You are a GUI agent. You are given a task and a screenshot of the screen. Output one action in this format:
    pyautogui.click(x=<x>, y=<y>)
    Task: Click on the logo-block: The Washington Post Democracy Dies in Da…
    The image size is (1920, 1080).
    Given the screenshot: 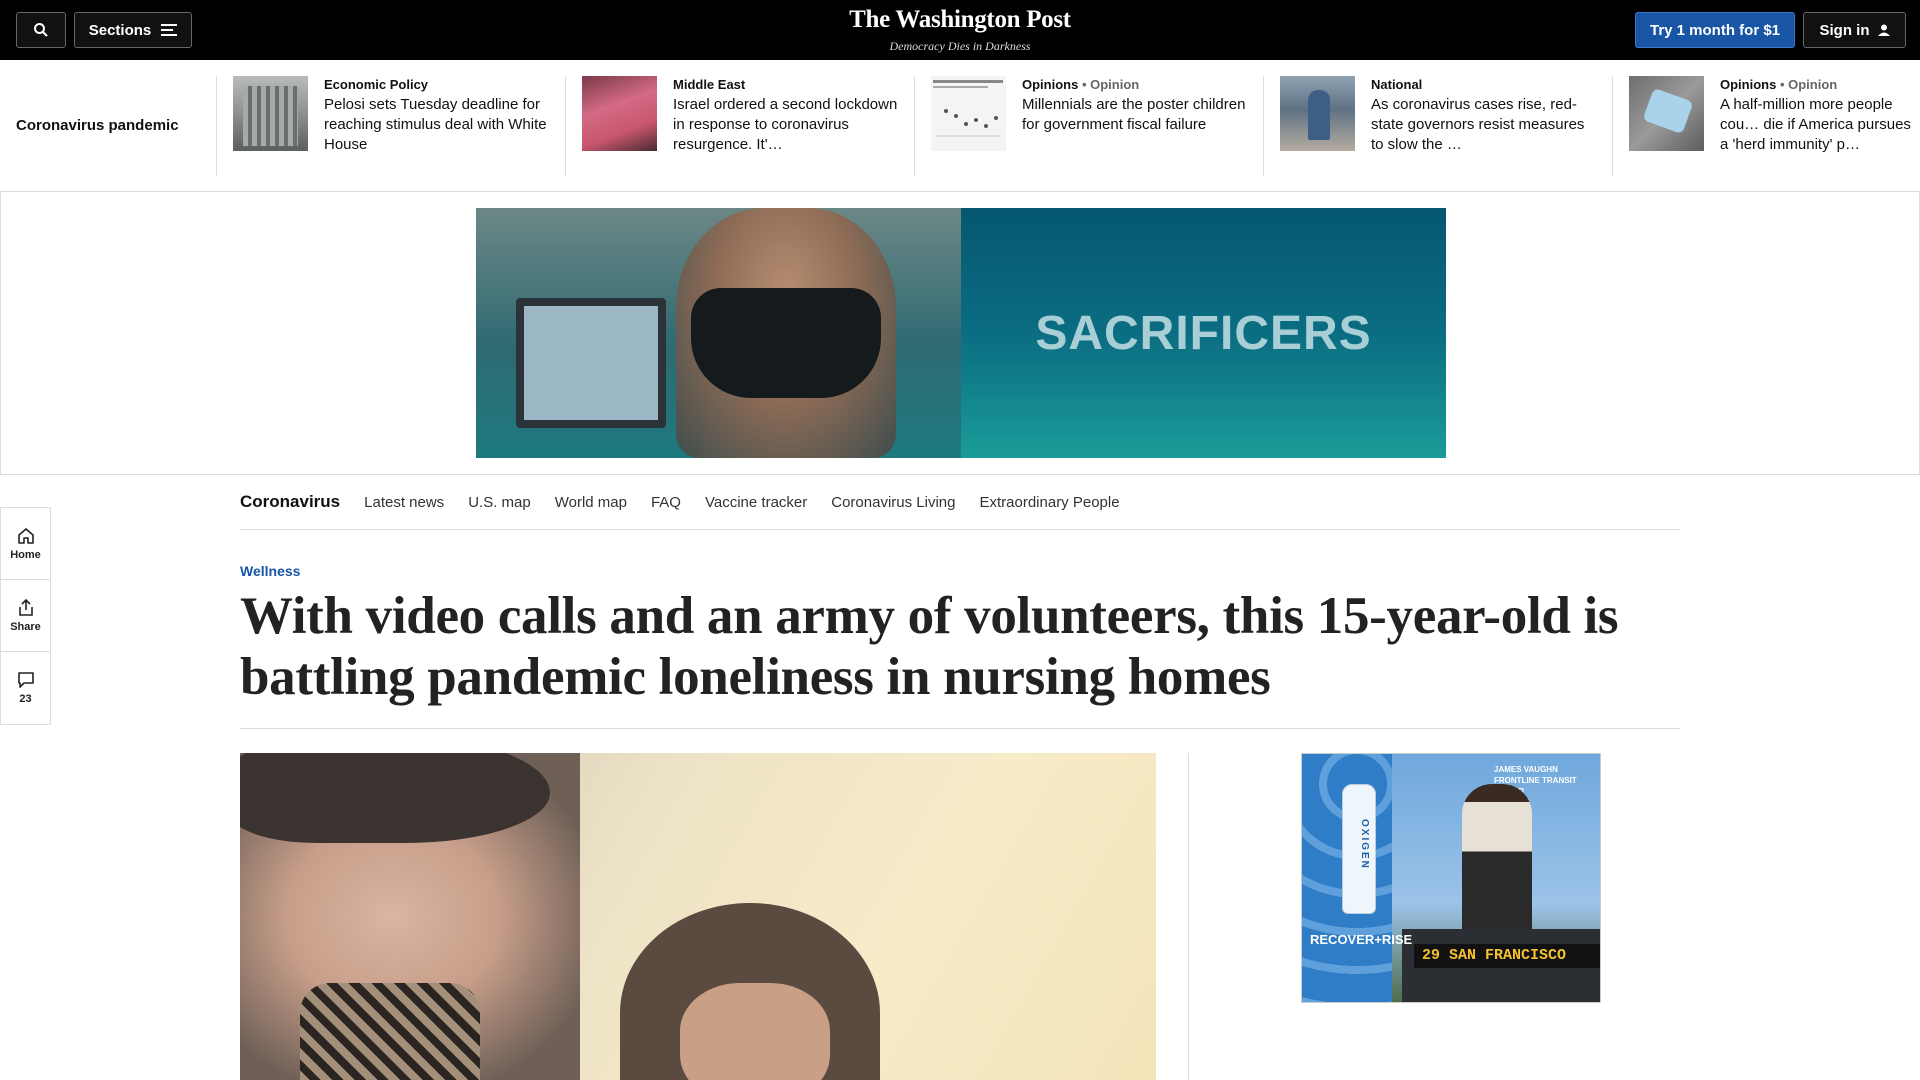 What is the action you would take?
    pyautogui.click(x=960, y=30)
    